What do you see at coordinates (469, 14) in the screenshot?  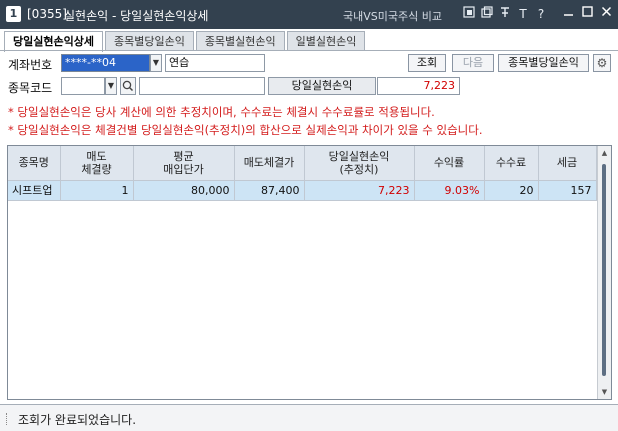 I see `link-icon` at bounding box center [469, 14].